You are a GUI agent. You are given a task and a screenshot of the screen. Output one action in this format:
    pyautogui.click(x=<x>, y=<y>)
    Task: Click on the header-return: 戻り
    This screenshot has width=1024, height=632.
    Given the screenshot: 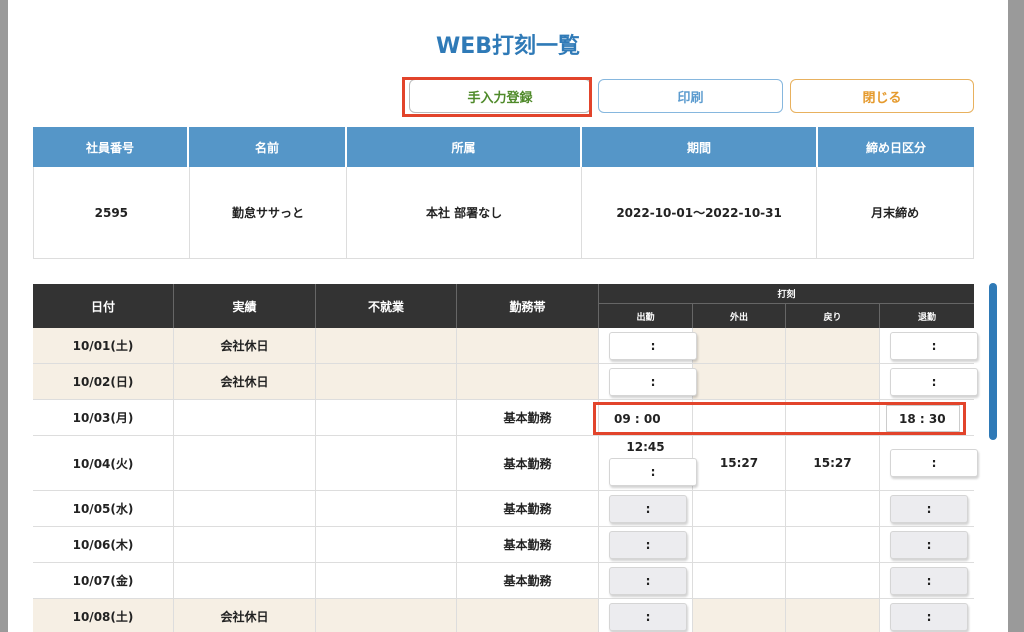 What is the action you would take?
    pyautogui.click(x=833, y=316)
    